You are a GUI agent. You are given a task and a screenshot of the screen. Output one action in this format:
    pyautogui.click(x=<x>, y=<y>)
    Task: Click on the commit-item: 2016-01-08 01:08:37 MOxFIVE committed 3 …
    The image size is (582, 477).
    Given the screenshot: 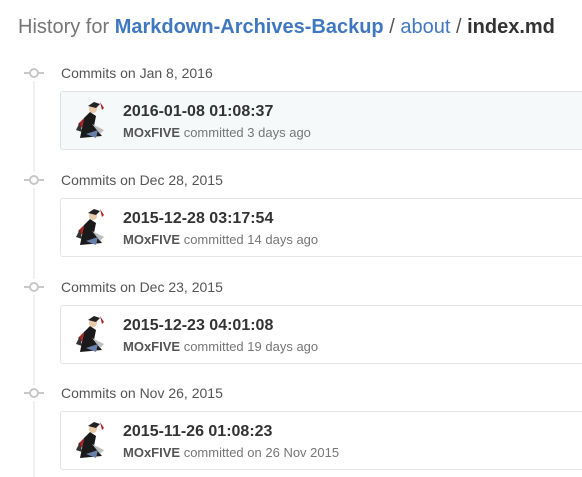 What is the action you would take?
    pyautogui.click(x=321, y=120)
    